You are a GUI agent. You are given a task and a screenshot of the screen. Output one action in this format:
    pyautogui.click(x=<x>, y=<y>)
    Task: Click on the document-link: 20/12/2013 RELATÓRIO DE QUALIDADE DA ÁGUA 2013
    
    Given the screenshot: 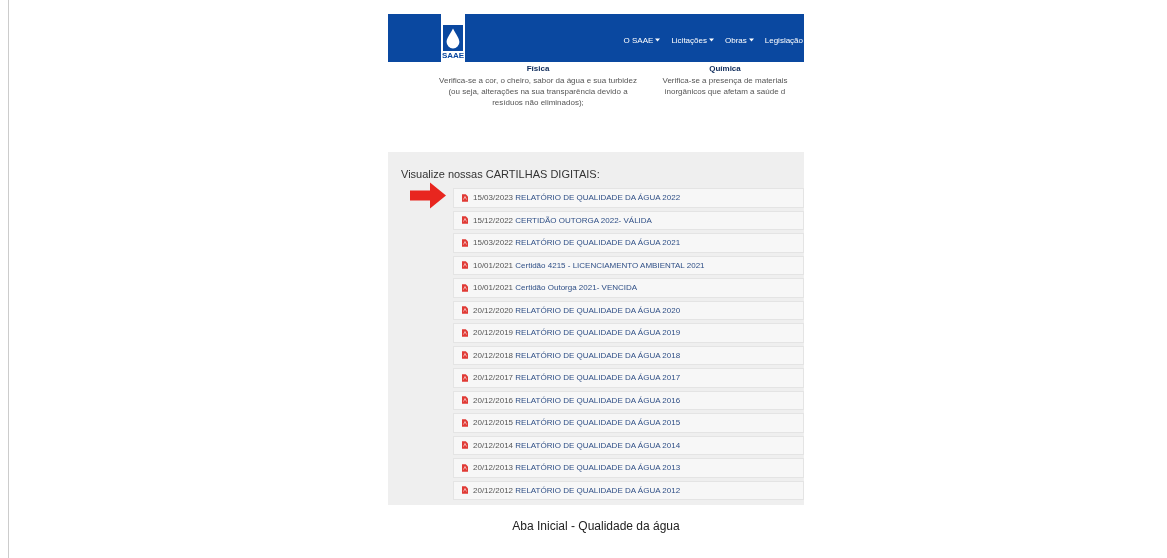 What is the action you would take?
    pyautogui.click(x=628, y=468)
    